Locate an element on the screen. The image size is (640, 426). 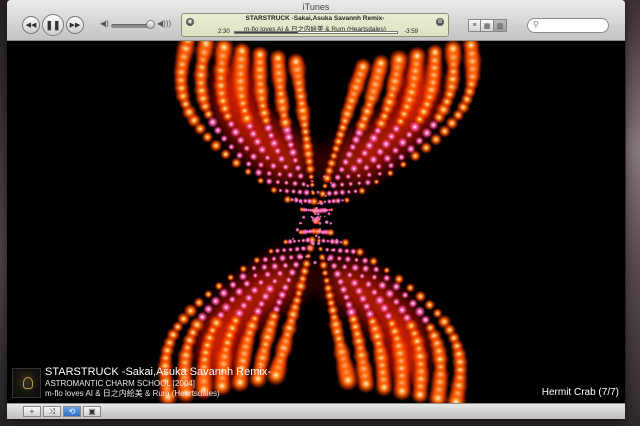
remaining-time: -3:59 is located at coordinates (411, 32).